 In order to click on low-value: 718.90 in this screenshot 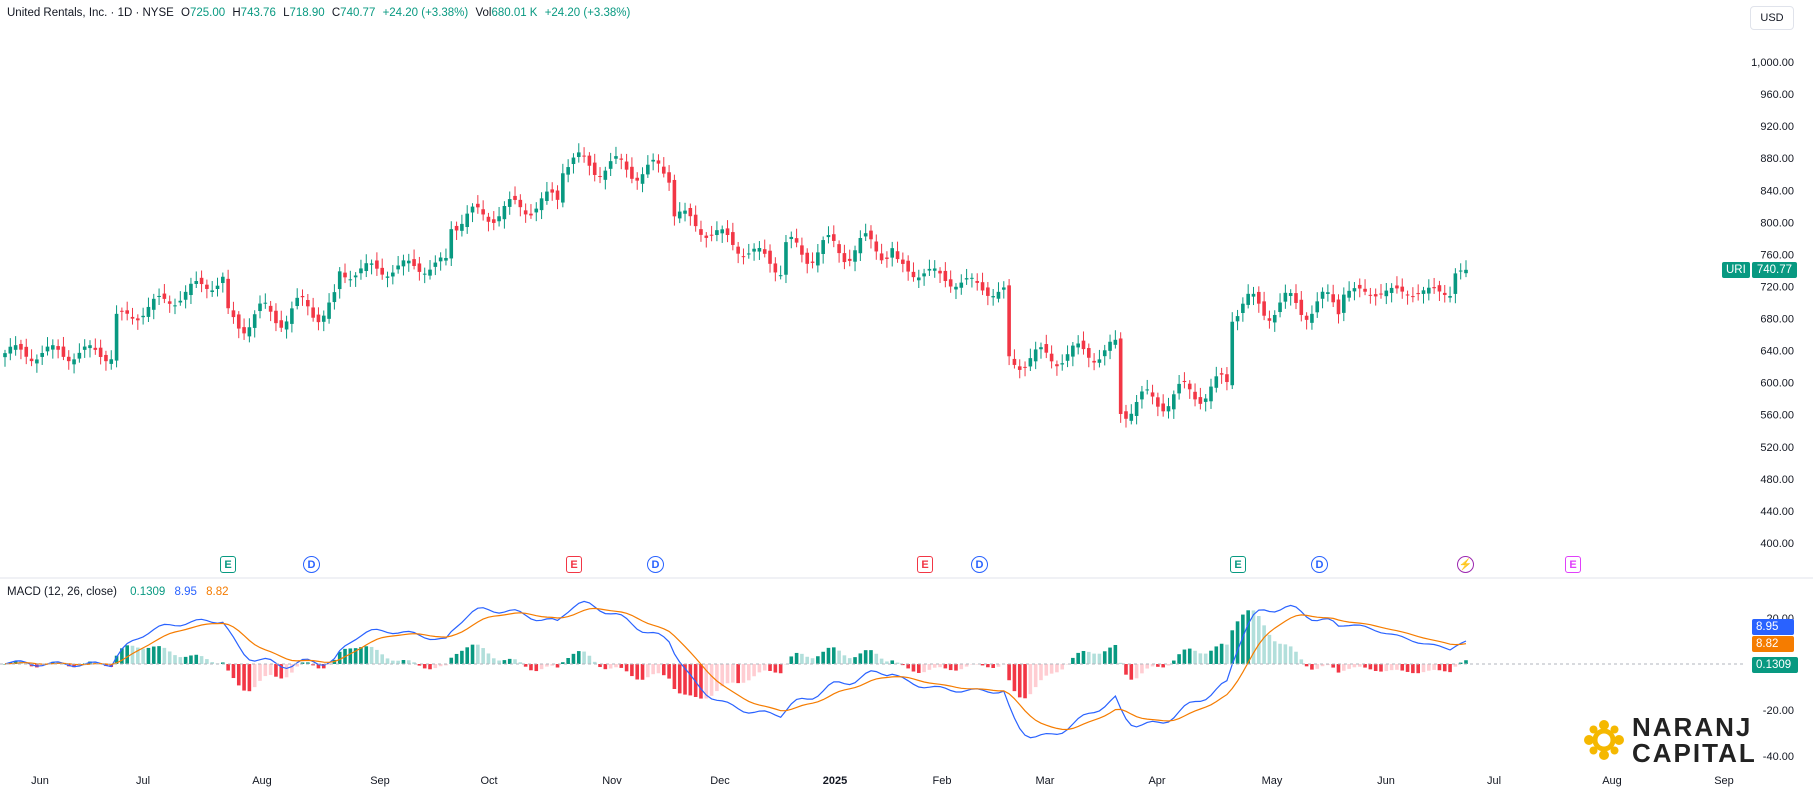, I will do `click(307, 13)`.